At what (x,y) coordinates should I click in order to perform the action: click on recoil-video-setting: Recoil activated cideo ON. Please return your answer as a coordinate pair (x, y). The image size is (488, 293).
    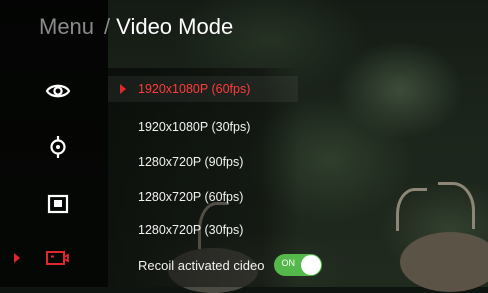
    Looking at the image, I should click on (230, 265).